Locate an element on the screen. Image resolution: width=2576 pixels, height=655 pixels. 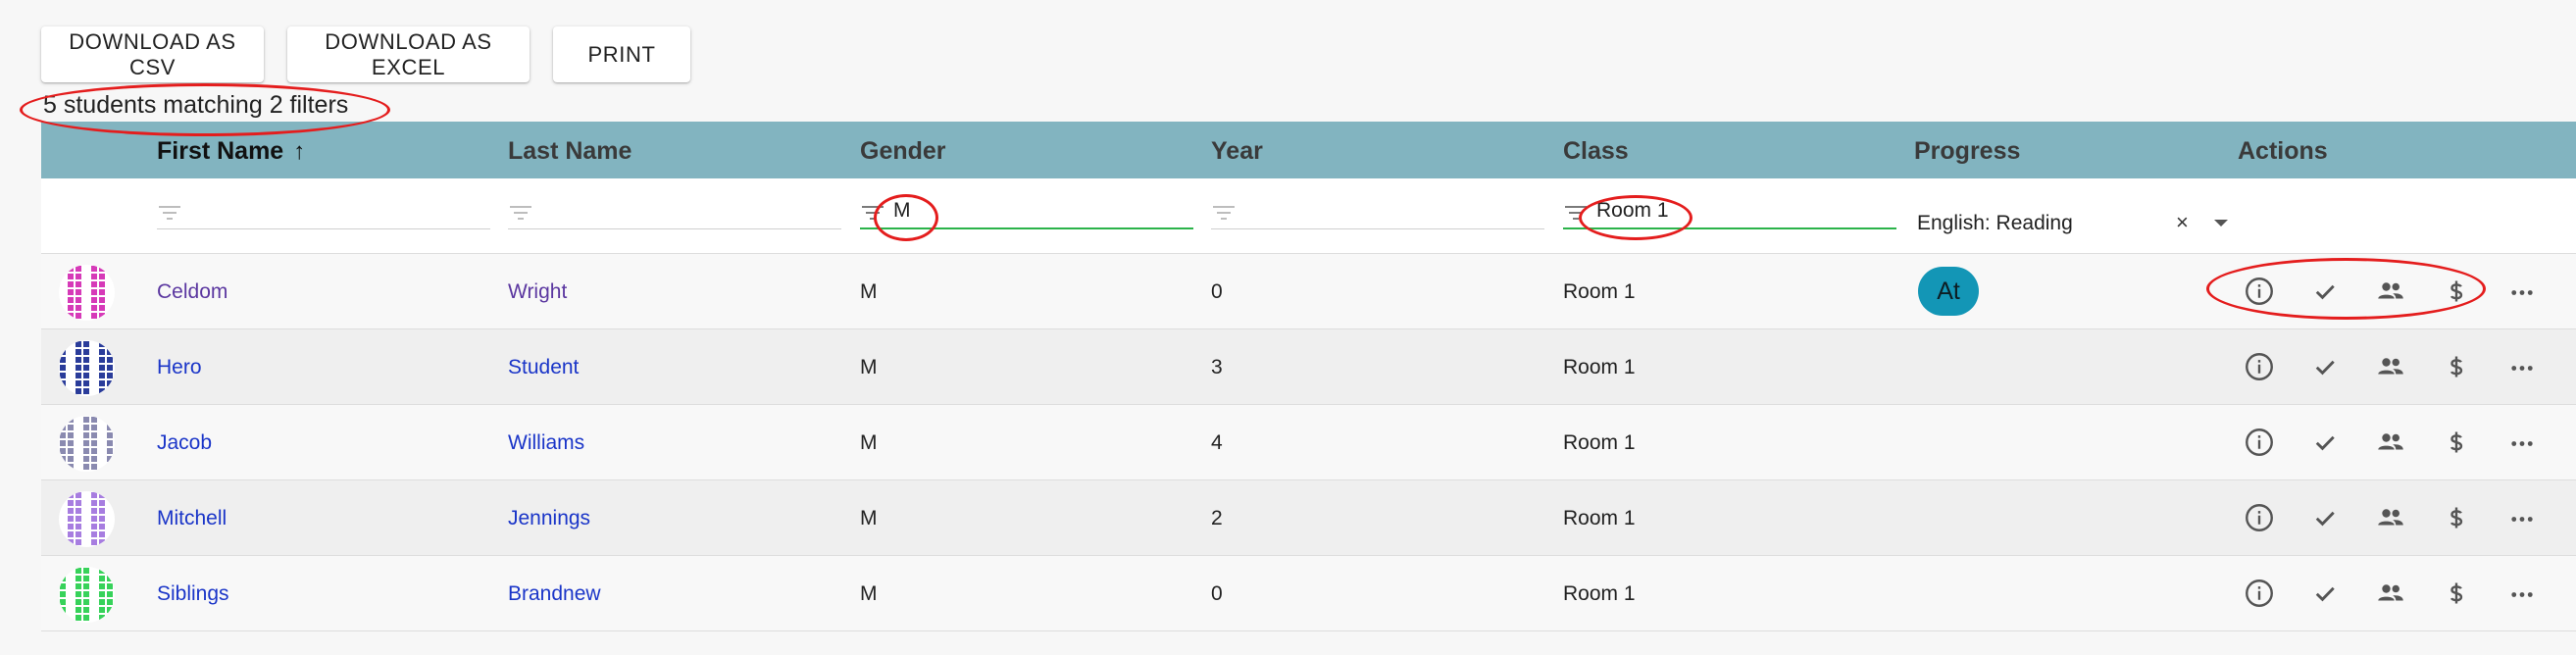
first-name-link: Hero is located at coordinates (179, 367).